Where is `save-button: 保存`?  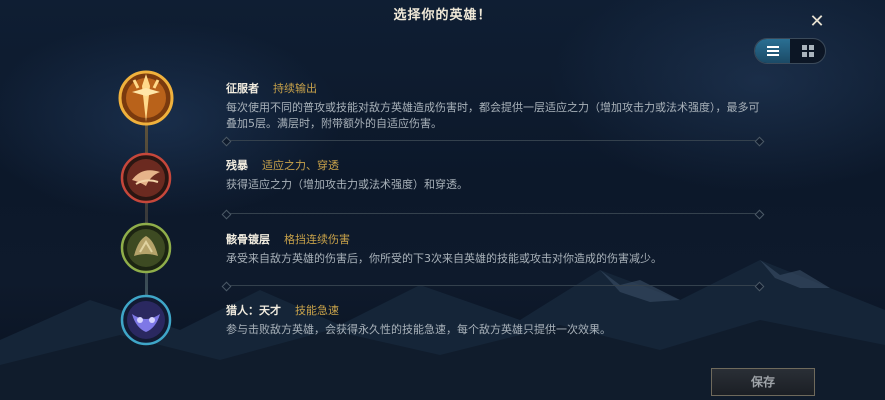 save-button: 保存 is located at coordinates (763, 382).